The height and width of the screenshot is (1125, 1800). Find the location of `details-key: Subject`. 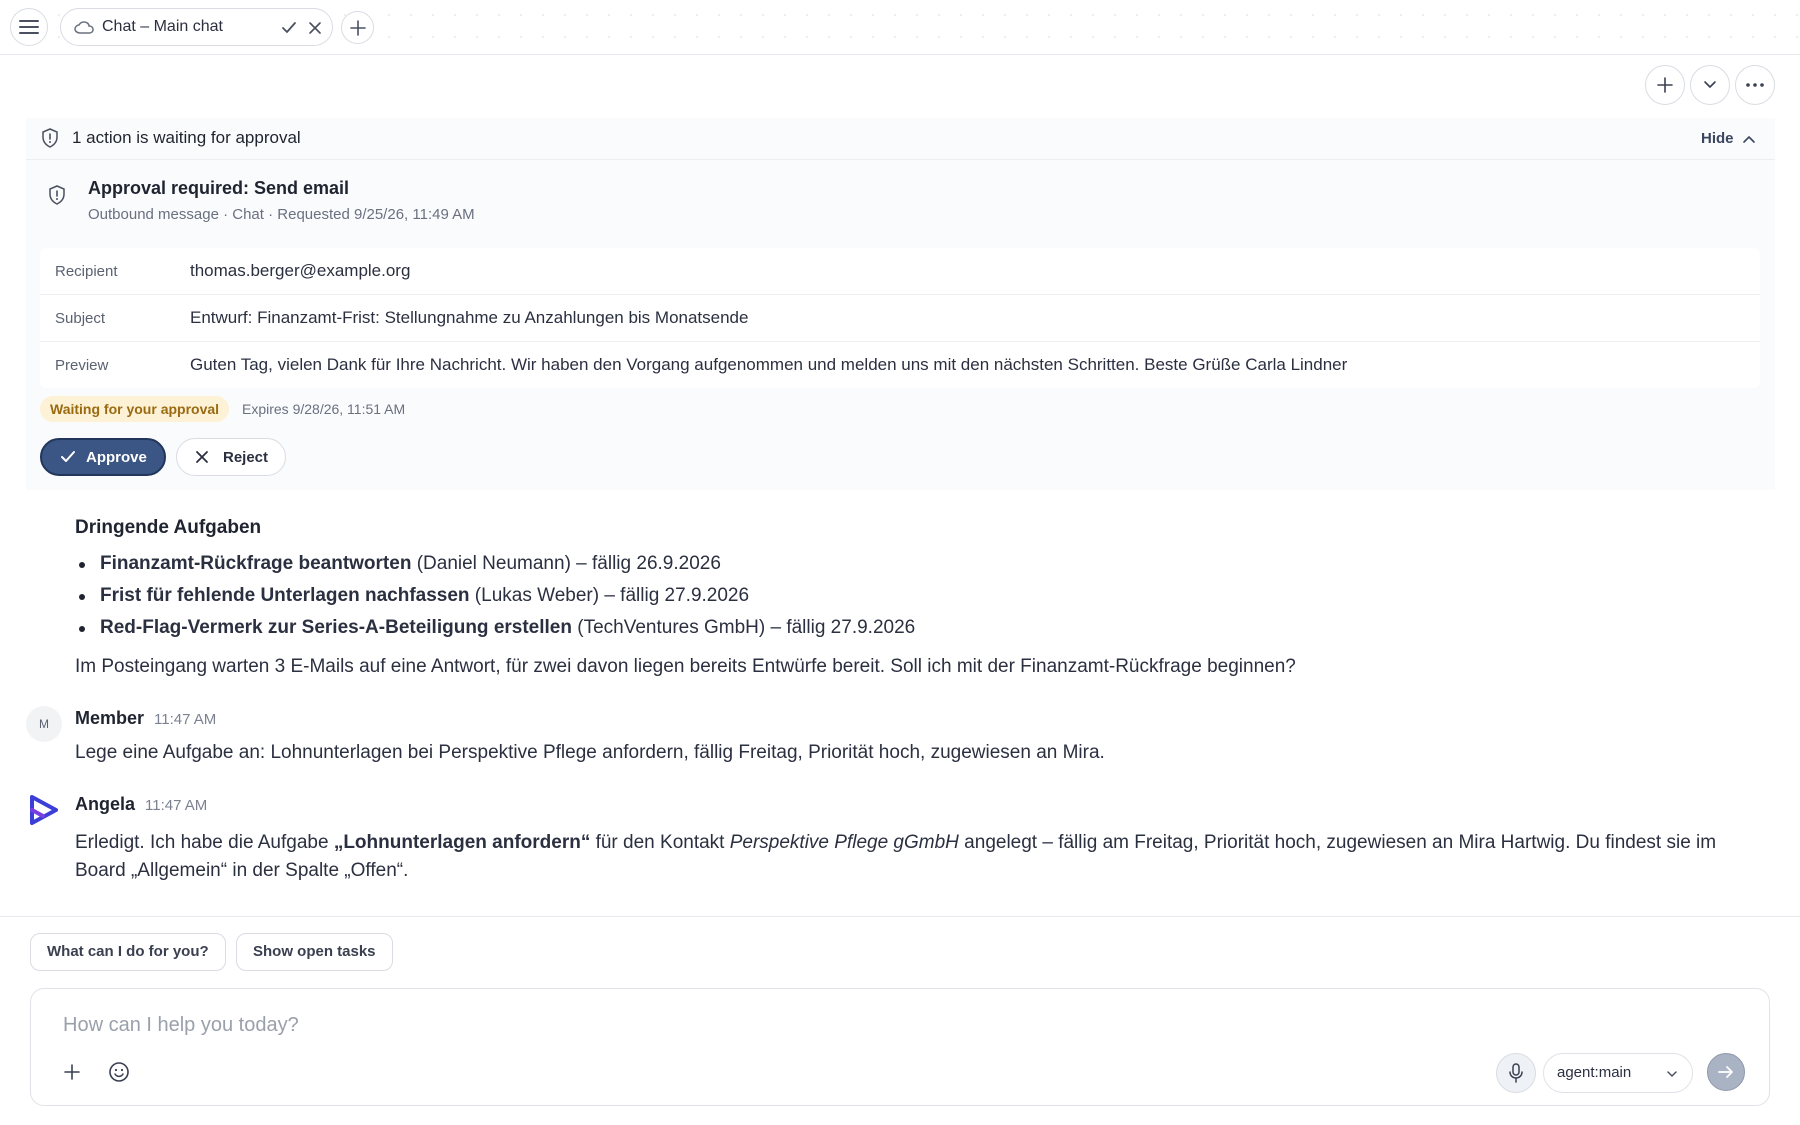

details-key: Subject is located at coordinates (80, 318).